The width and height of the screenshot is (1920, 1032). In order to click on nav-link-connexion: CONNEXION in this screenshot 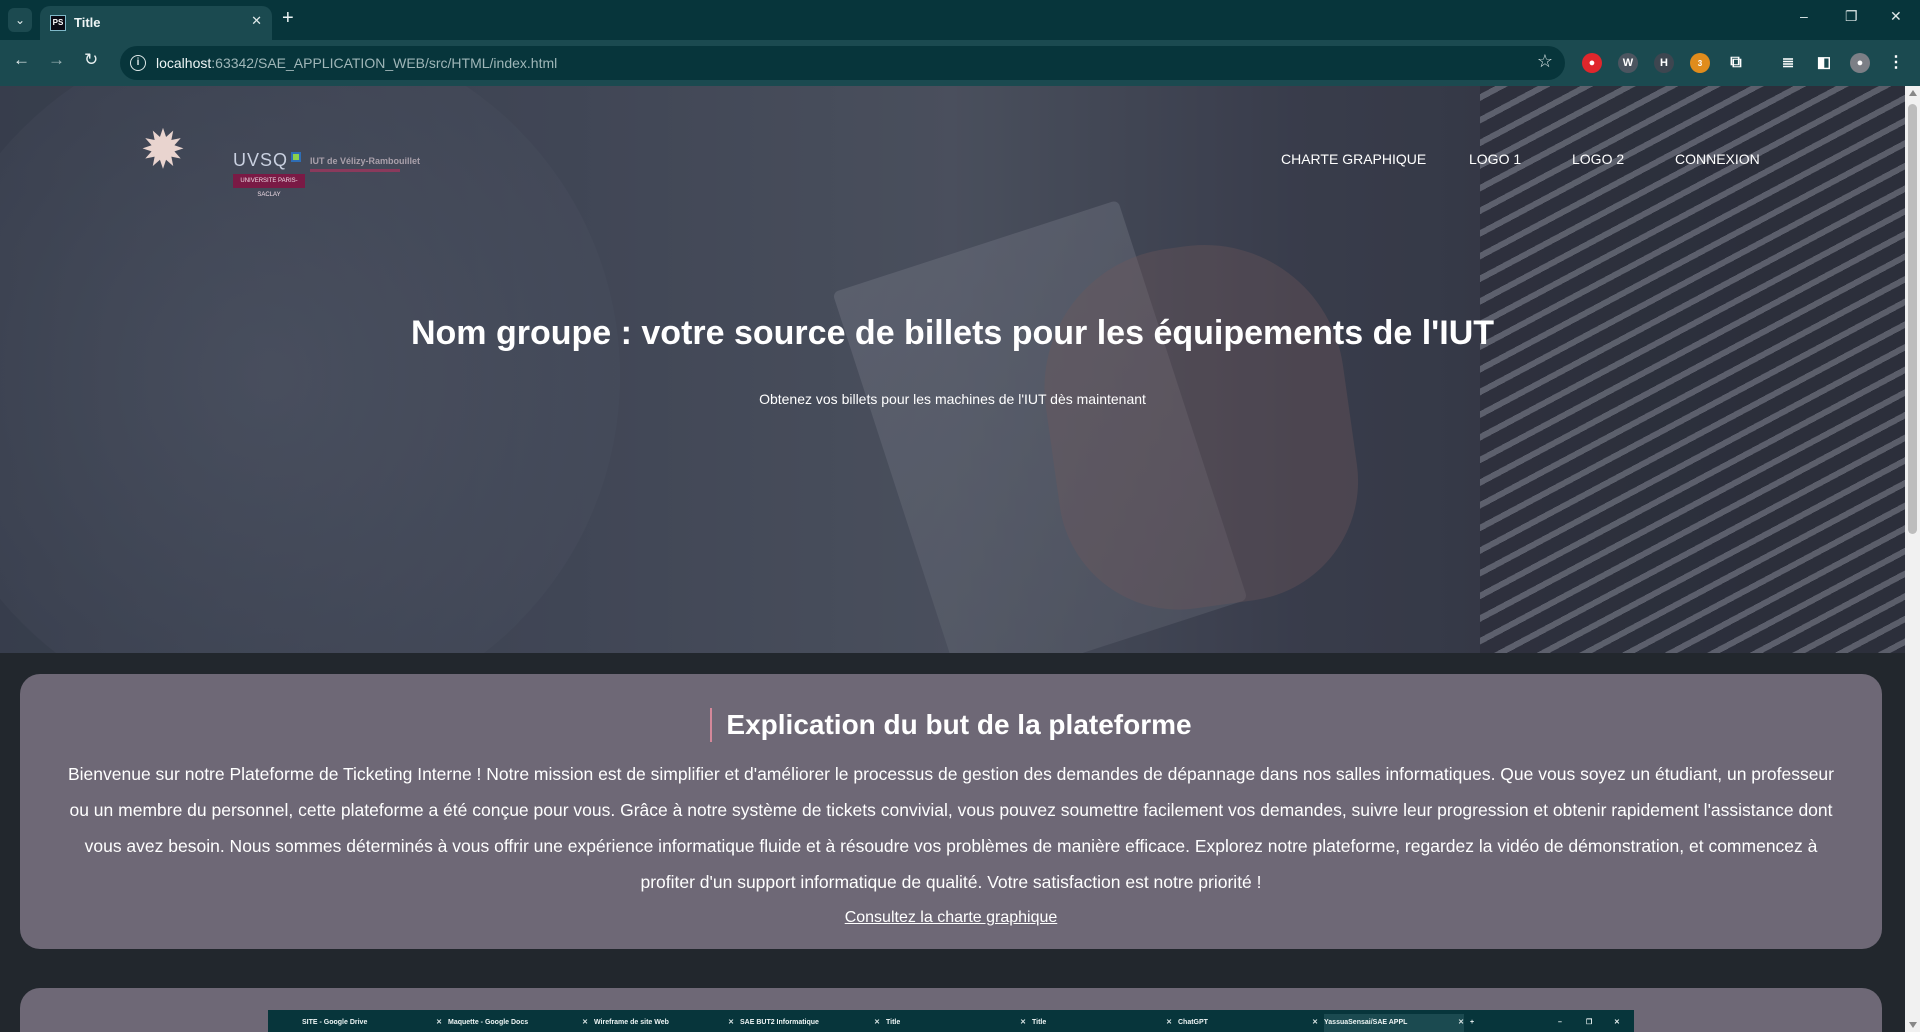, I will do `click(1717, 159)`.